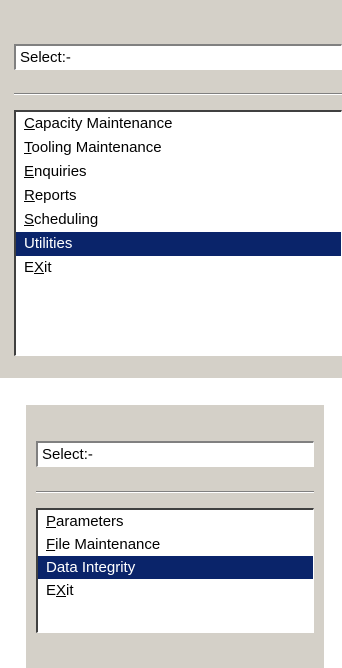 This screenshot has height=668, width=342. What do you see at coordinates (175, 544) in the screenshot?
I see `menu-item-file-maintenance: File Maintenance` at bounding box center [175, 544].